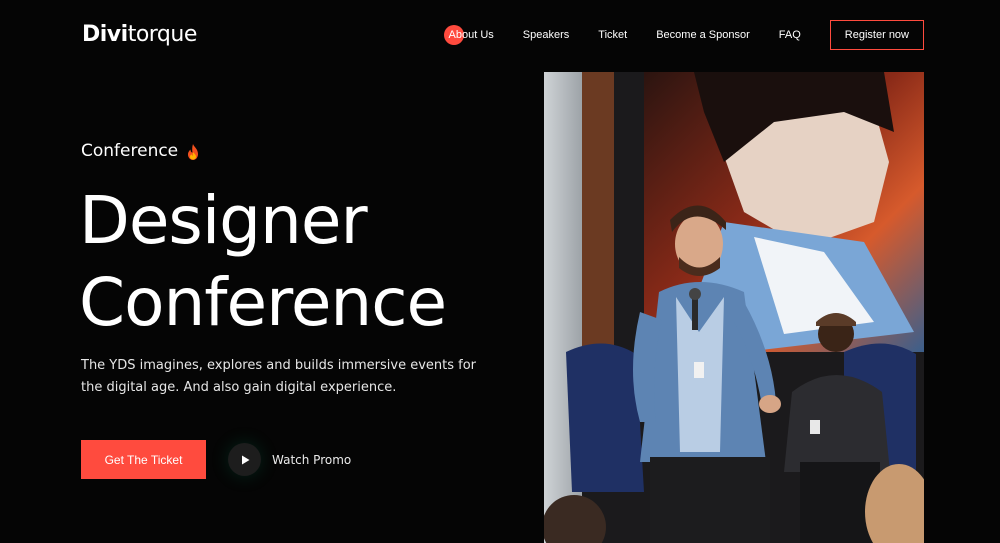  Describe the element at coordinates (223, 220) in the screenshot. I see `hero-title-line-1: Designer` at that location.